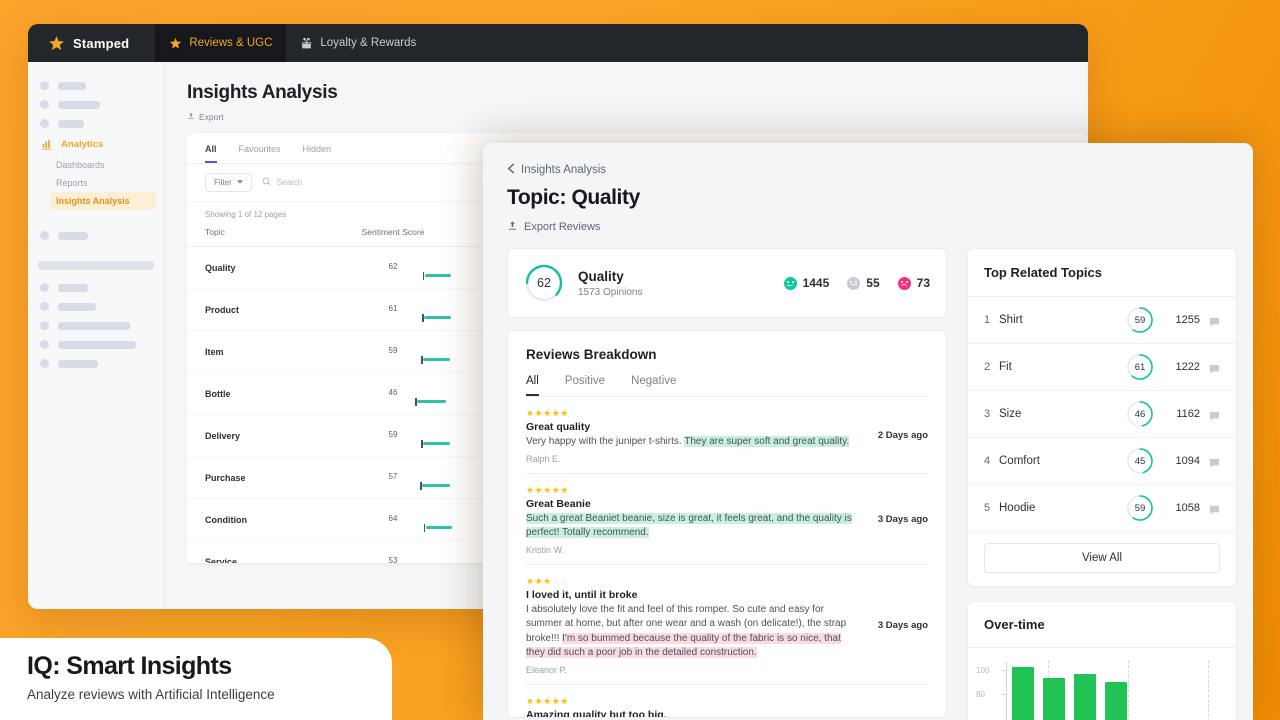  What do you see at coordinates (96, 165) in the screenshot?
I see `sidebar-item-dashboards: Dashboards` at bounding box center [96, 165].